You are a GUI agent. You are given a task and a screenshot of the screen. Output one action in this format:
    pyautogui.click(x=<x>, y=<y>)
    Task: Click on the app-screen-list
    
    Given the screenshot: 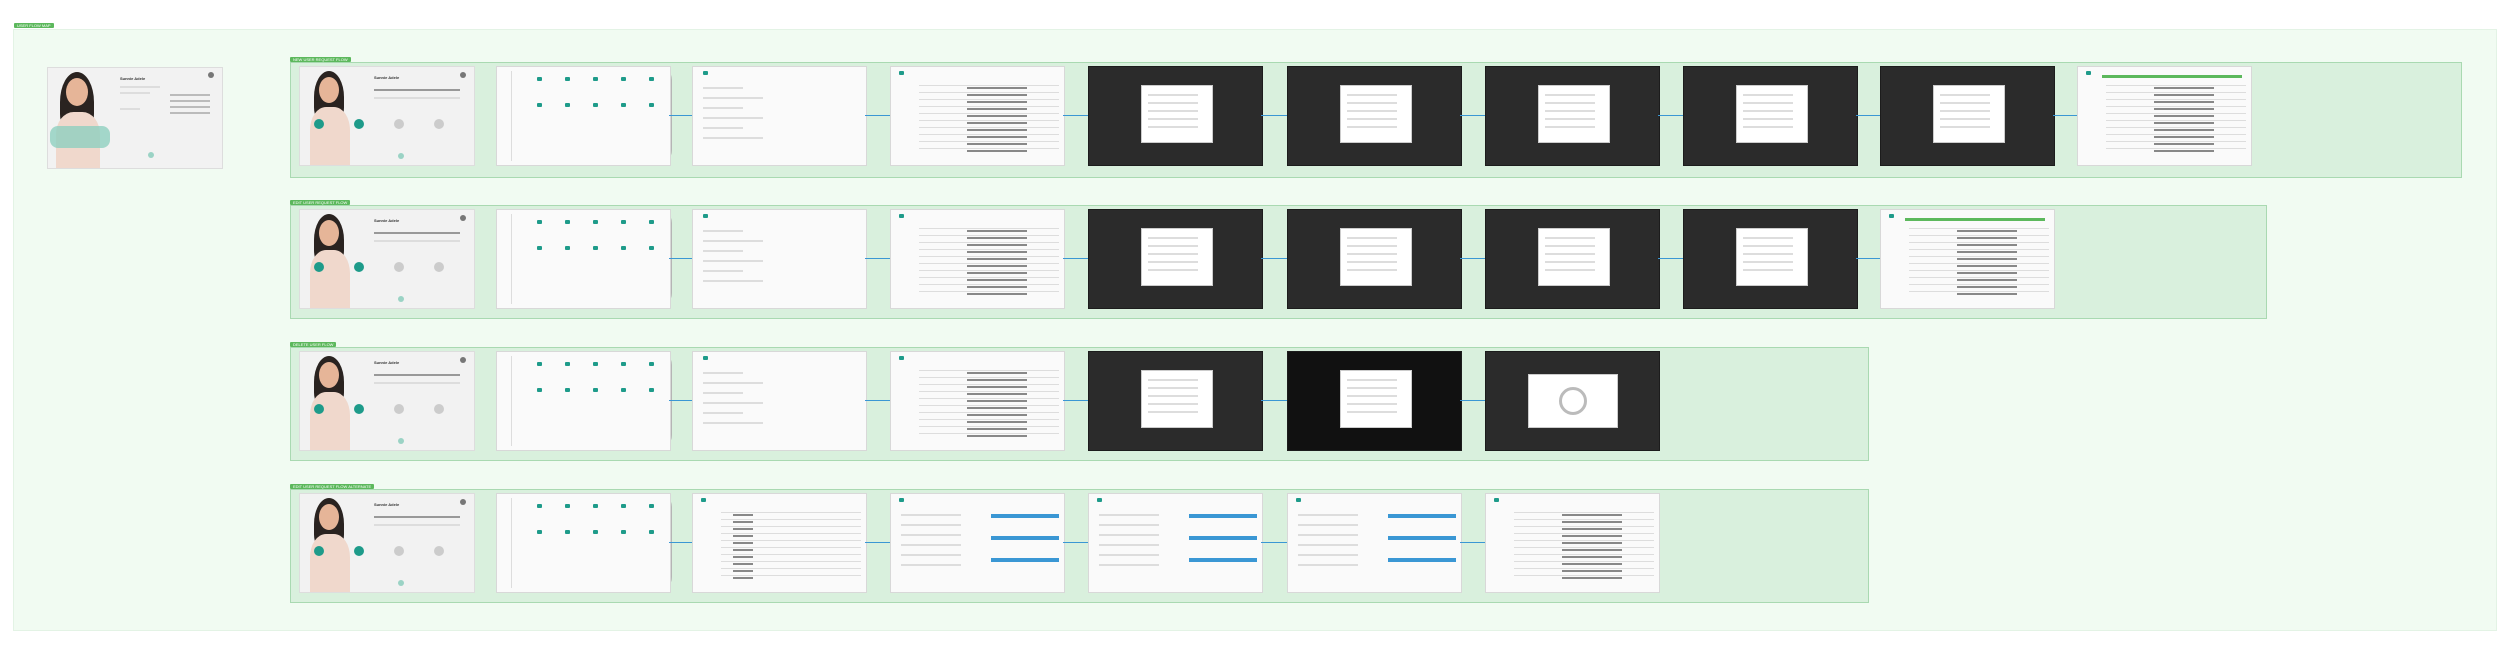 What is the action you would take?
    pyautogui.click(x=2164, y=116)
    